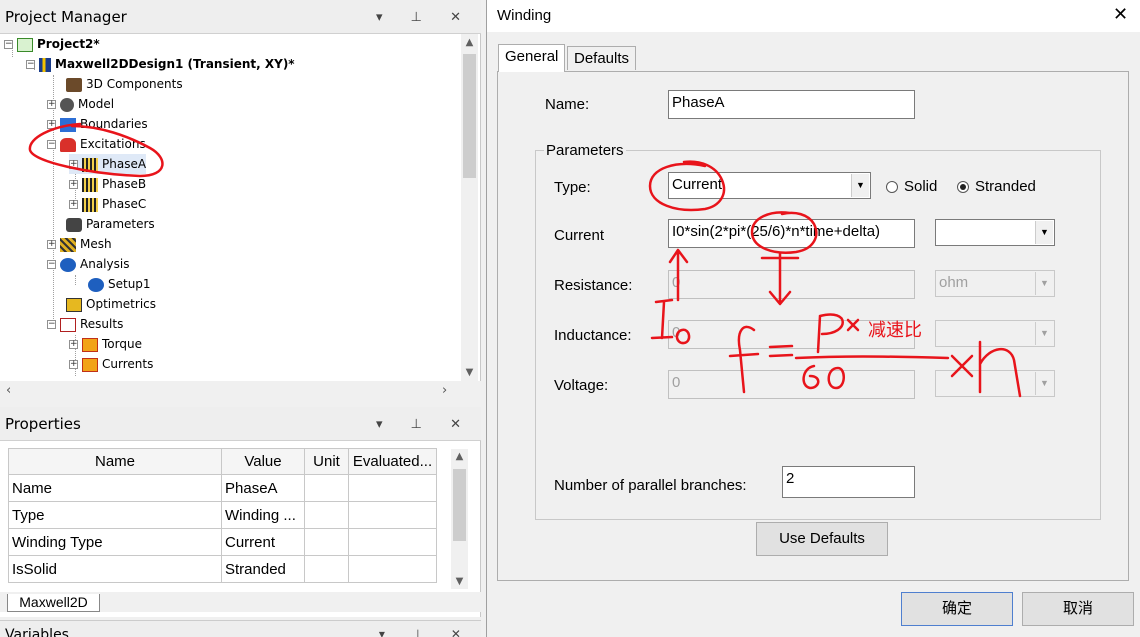 The image size is (1140, 637). I want to click on annotation-x, so click(962, 366).